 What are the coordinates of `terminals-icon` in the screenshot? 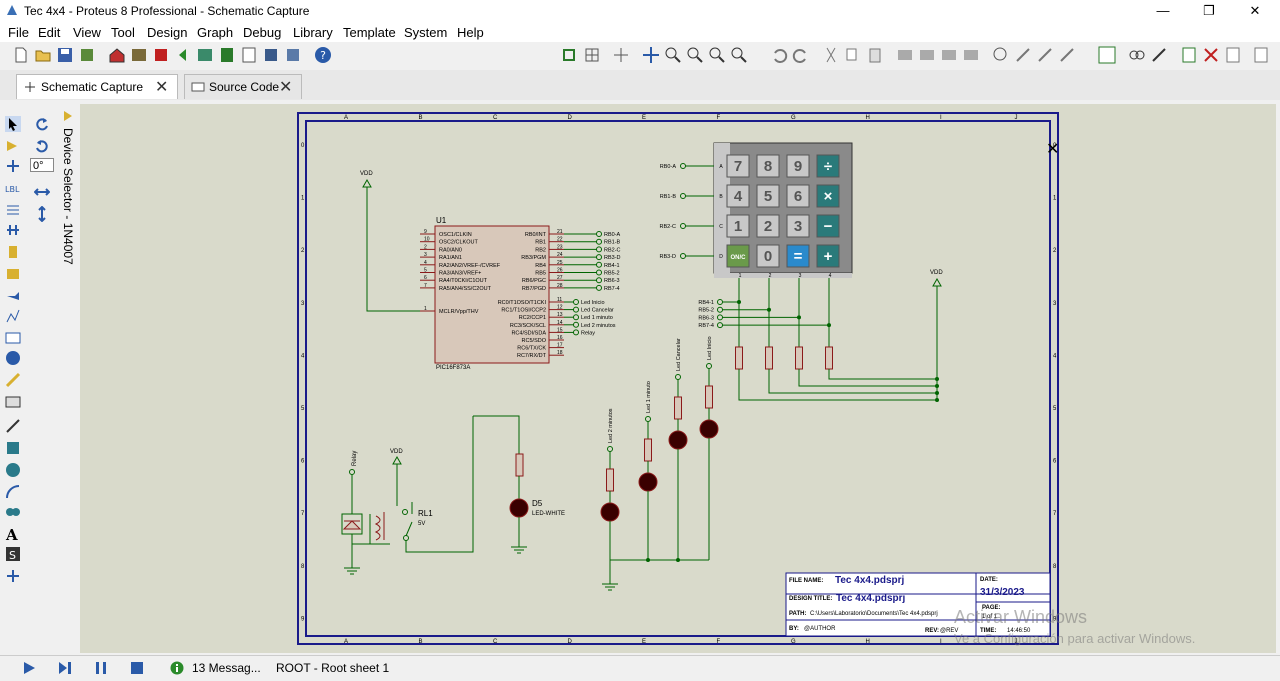 It's located at (13, 274).